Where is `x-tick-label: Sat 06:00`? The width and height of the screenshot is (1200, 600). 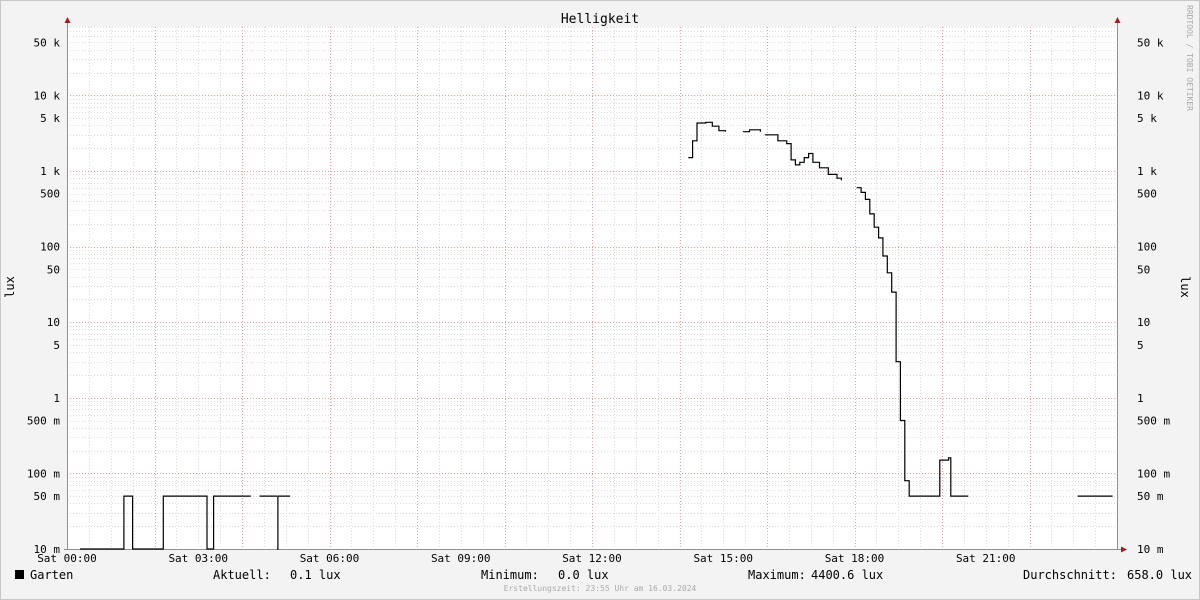 x-tick-label: Sat 06:00 is located at coordinates (330, 558).